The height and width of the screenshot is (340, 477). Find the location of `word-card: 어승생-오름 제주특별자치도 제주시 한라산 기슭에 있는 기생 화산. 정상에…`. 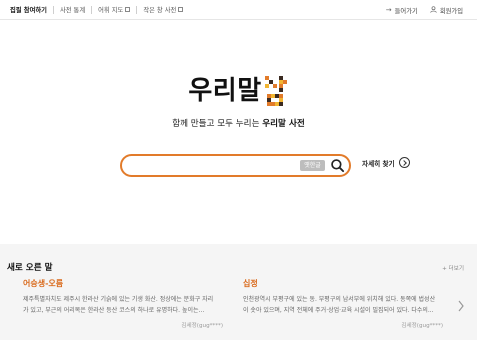

word-card: 어승생-오름 제주특별자치도 제주시 한라산 기슭에 있는 기생 화산. 정상에… is located at coordinates (123, 303).